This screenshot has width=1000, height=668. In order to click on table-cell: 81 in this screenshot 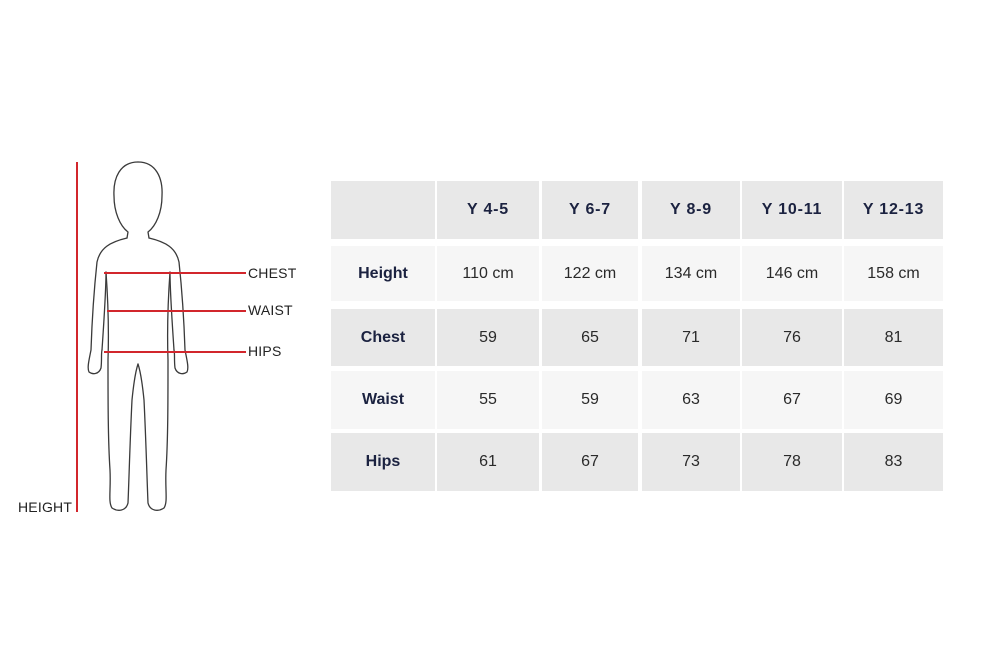, I will do `click(893, 337)`.